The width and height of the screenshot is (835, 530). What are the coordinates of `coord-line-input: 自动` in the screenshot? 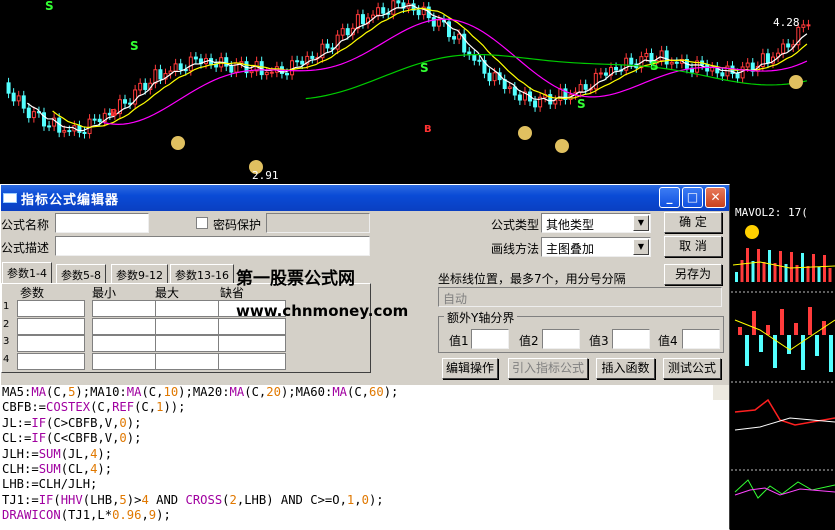 It's located at (580, 297).